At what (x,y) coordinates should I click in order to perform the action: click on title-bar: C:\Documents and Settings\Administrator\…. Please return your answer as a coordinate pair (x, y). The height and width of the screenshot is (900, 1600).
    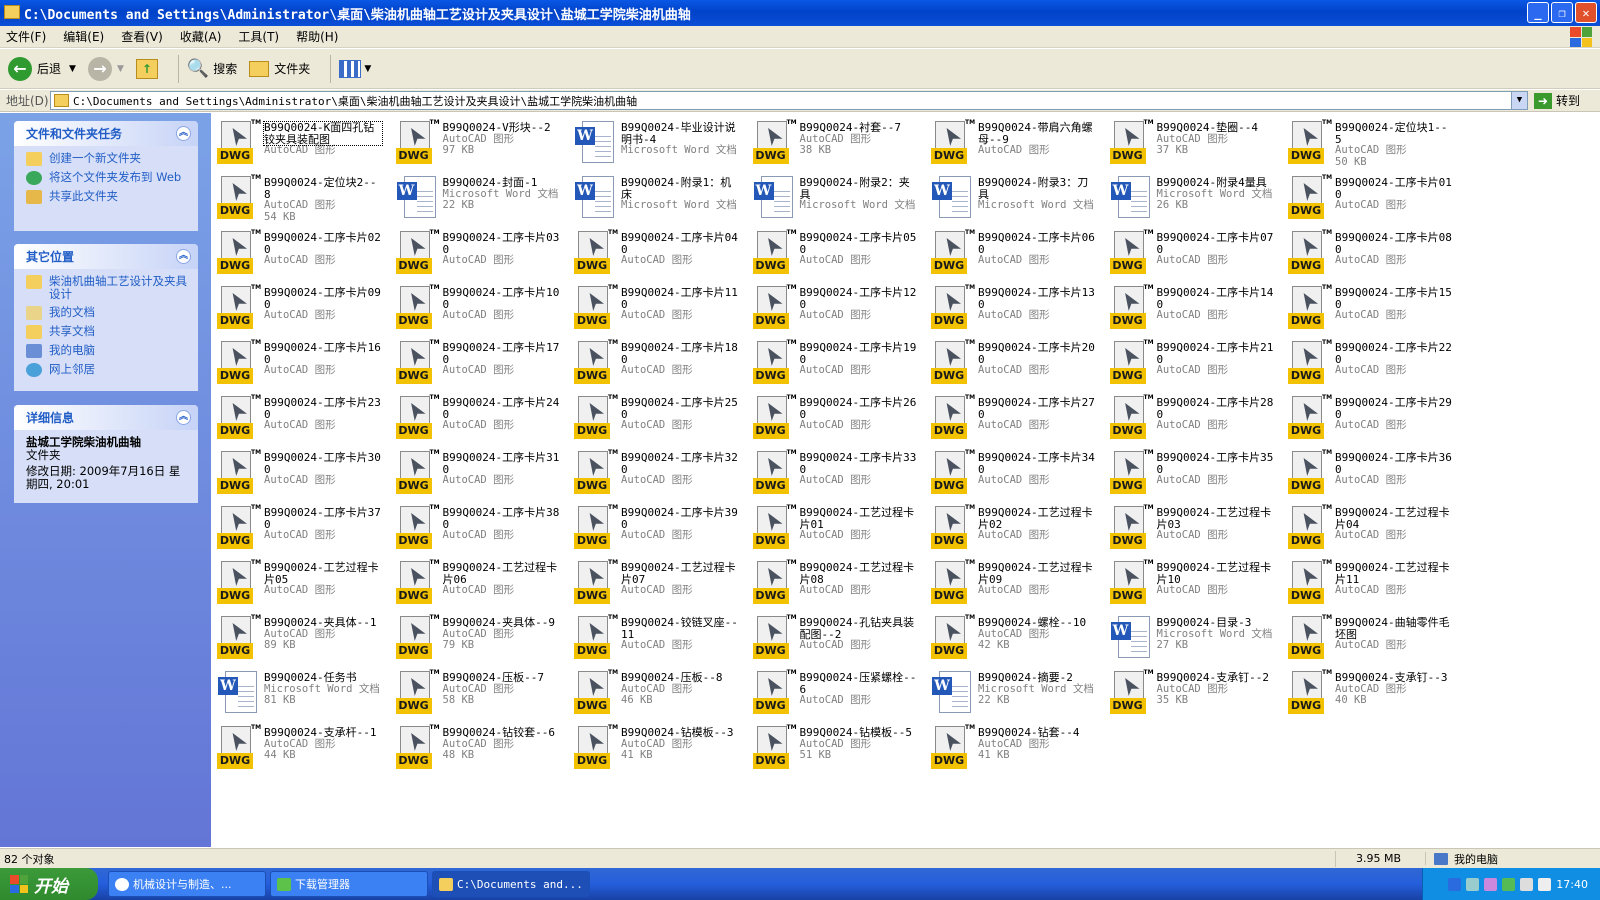
    Looking at the image, I should click on (800, 13).